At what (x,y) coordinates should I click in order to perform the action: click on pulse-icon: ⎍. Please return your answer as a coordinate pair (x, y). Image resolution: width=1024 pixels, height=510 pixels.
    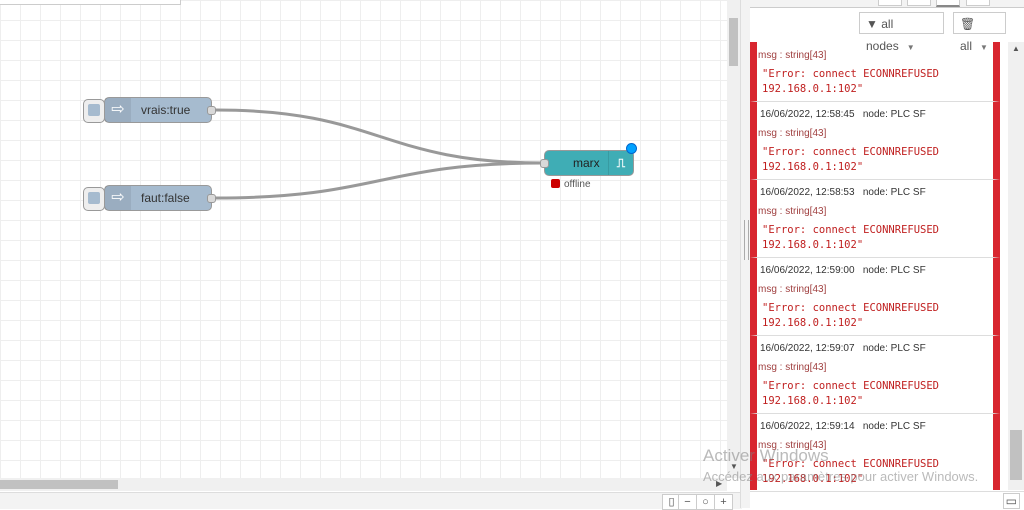
    Looking at the image, I should click on (620, 163).